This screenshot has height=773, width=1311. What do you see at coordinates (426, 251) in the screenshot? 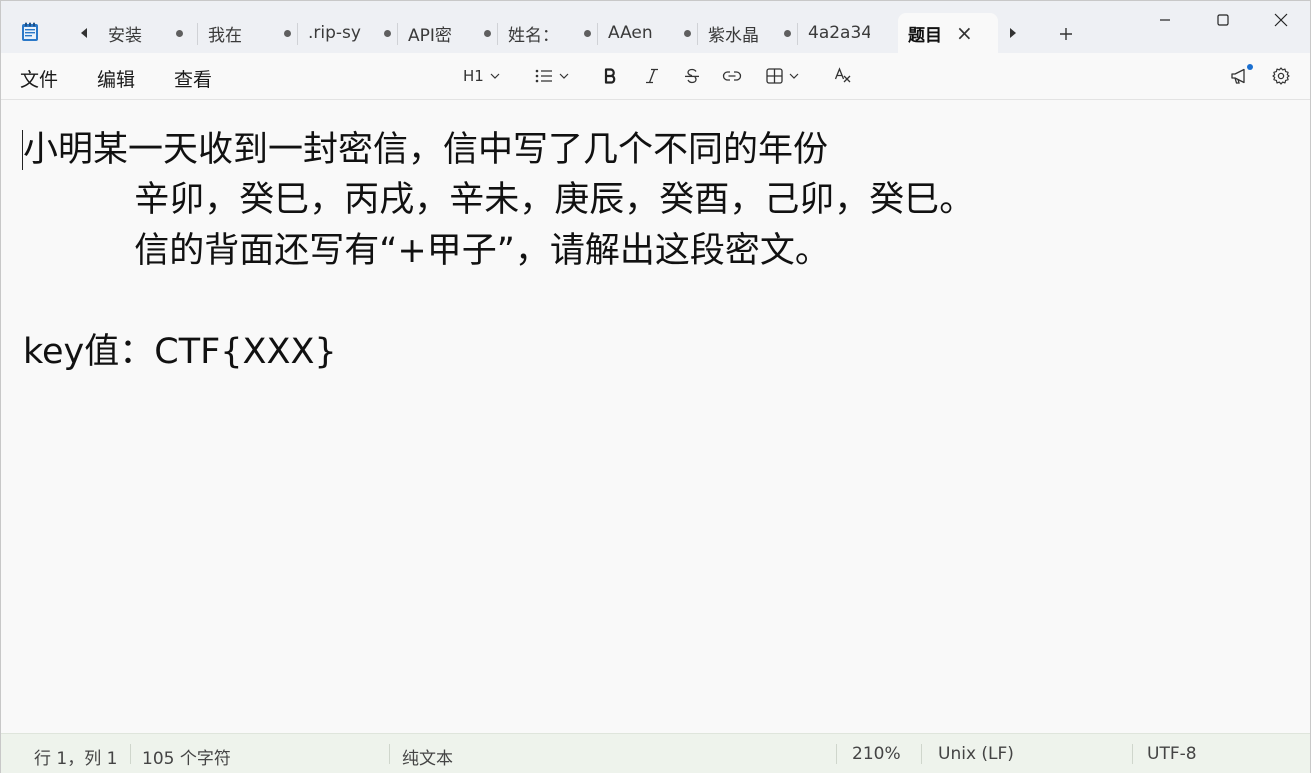
I see `editor-line: 信的背面还写有“+甲子”，请解出这段密文。` at bounding box center [426, 251].